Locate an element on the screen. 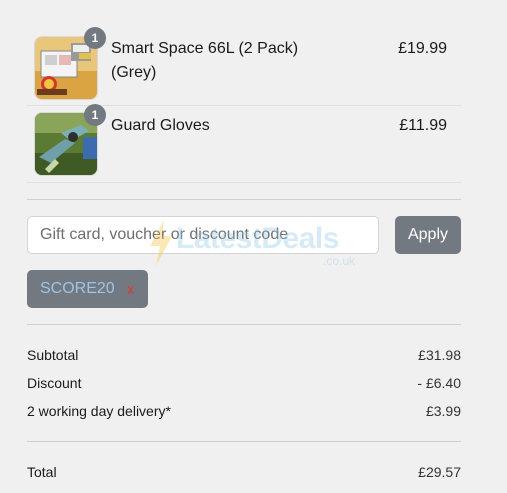  product-price: £11.99 is located at coordinates (423, 125).